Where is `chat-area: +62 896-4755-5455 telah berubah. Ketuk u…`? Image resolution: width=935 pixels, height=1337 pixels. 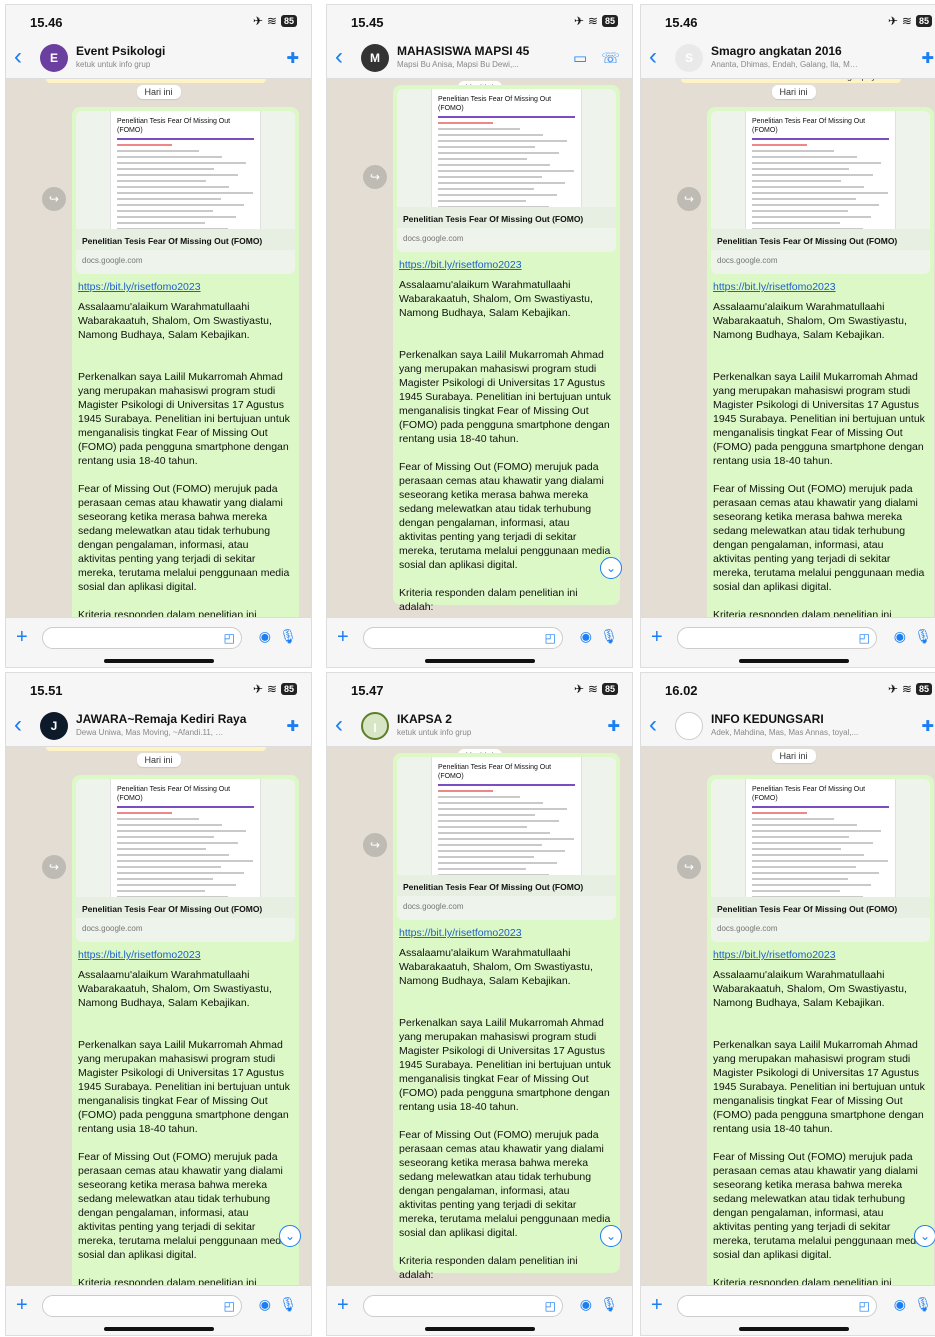 chat-area: +62 896-4755-5455 telah berubah. Ketuk u… is located at coordinates (158, 349).